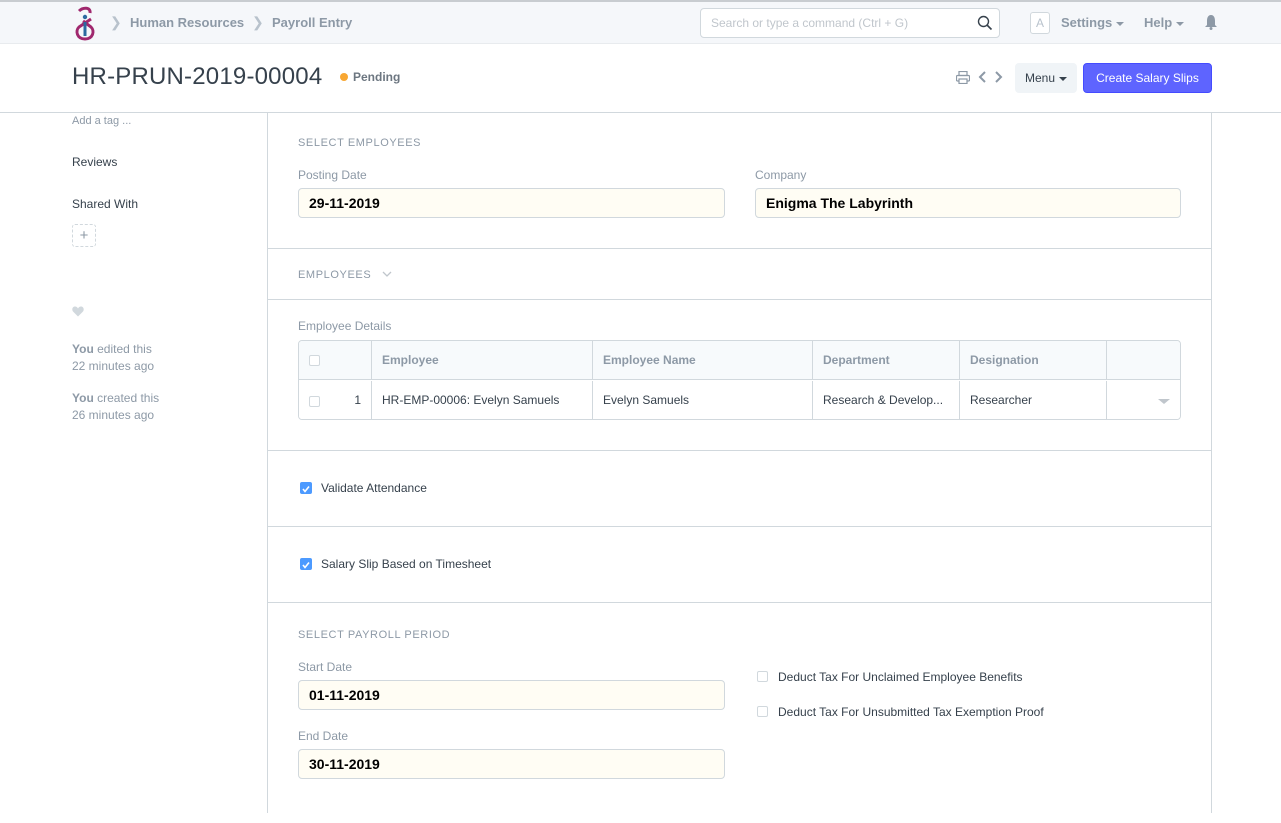  What do you see at coordinates (511, 764) in the screenshot?
I see `end-date-field: 30-11-2019` at bounding box center [511, 764].